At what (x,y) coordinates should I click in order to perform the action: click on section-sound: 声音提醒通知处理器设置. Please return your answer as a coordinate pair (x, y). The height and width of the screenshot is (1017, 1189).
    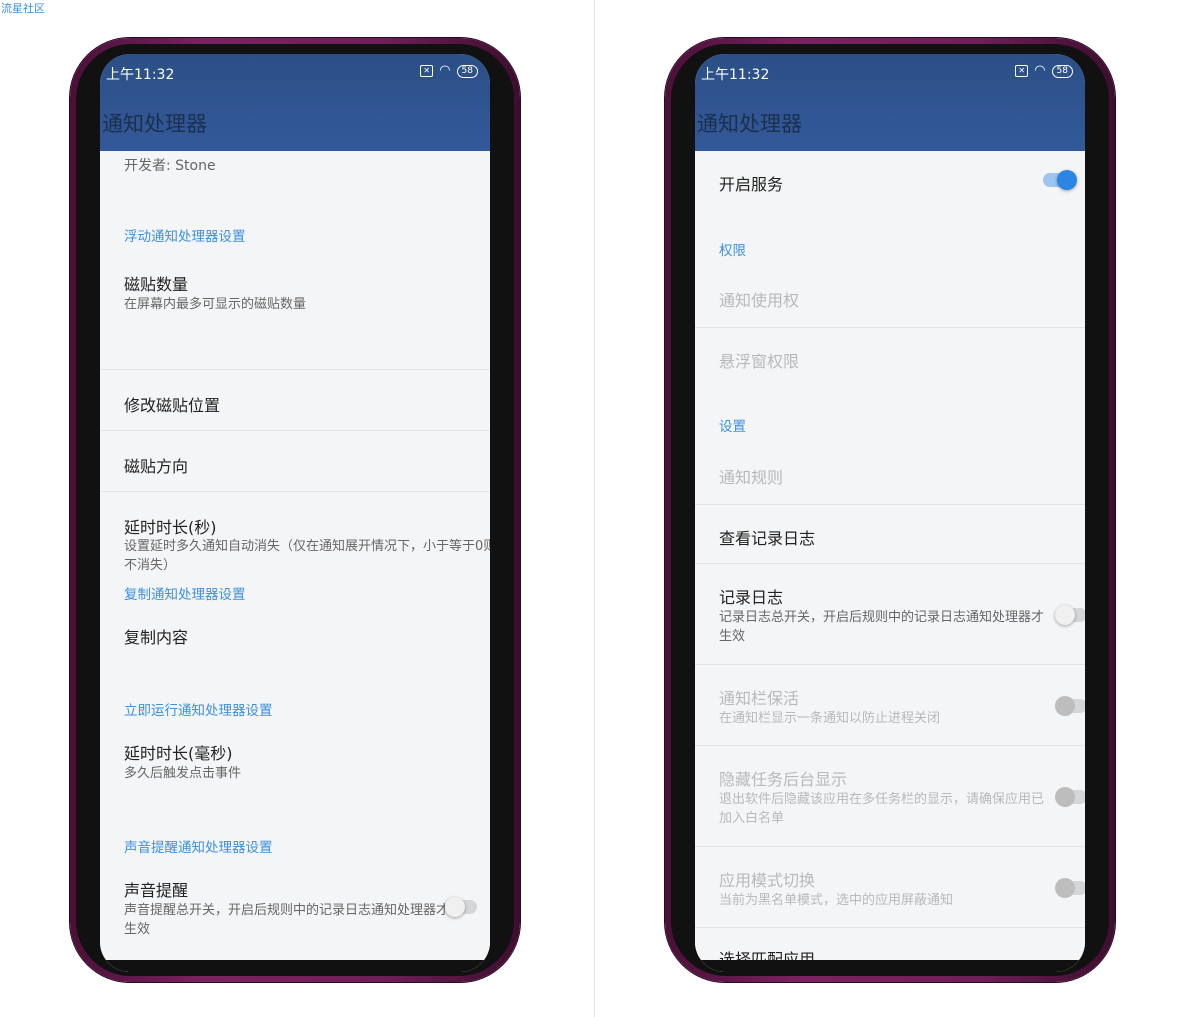
    Looking at the image, I should click on (198, 848).